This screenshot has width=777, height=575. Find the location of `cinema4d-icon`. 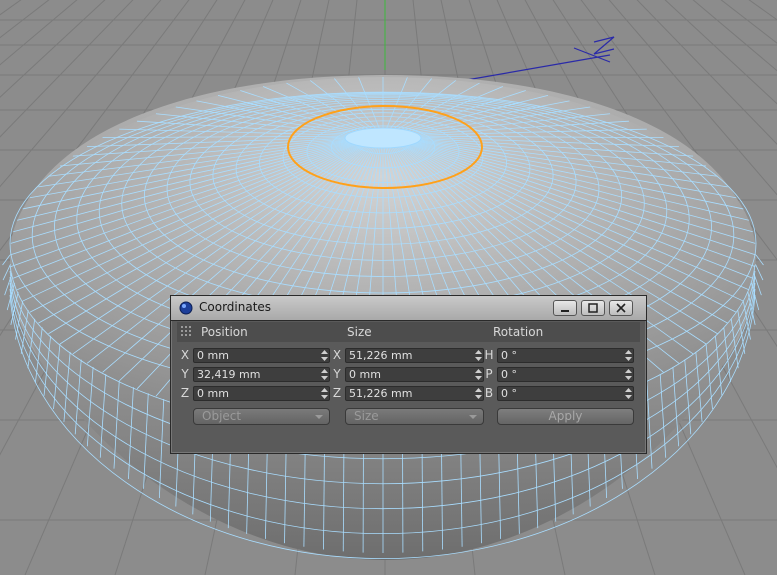

cinema4d-icon is located at coordinates (186, 308).